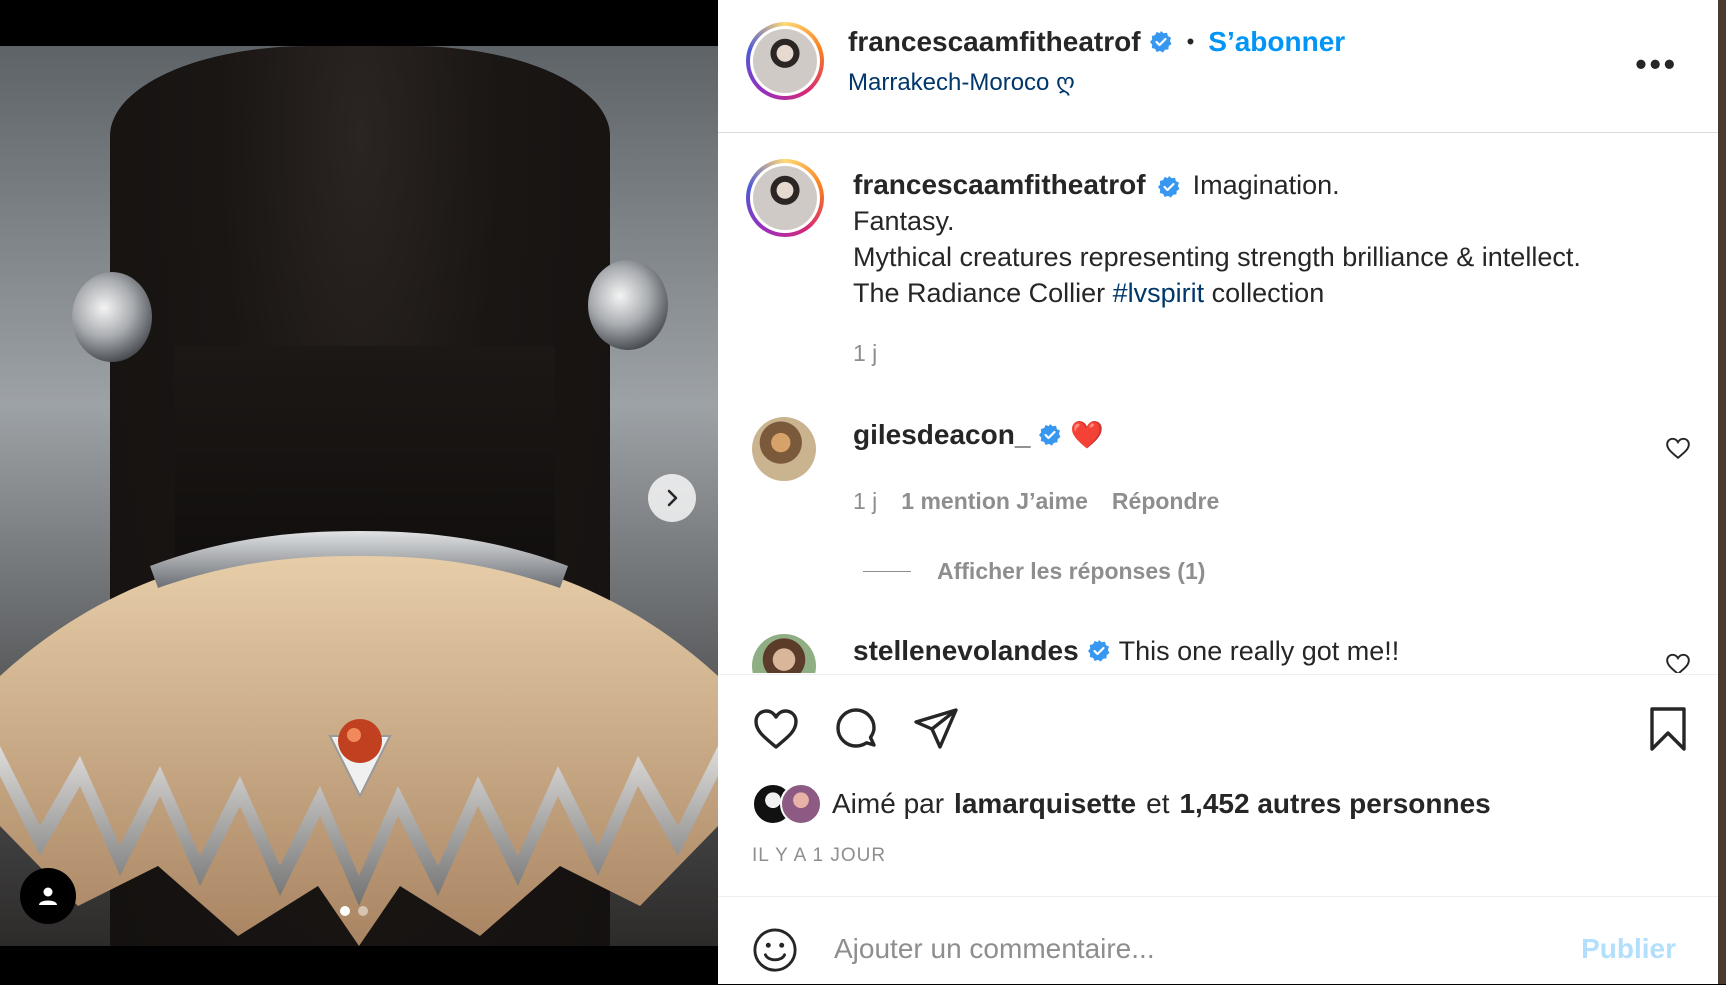 The width and height of the screenshot is (1726, 985). I want to click on author-username: francescaamfitheatrof, so click(994, 42).